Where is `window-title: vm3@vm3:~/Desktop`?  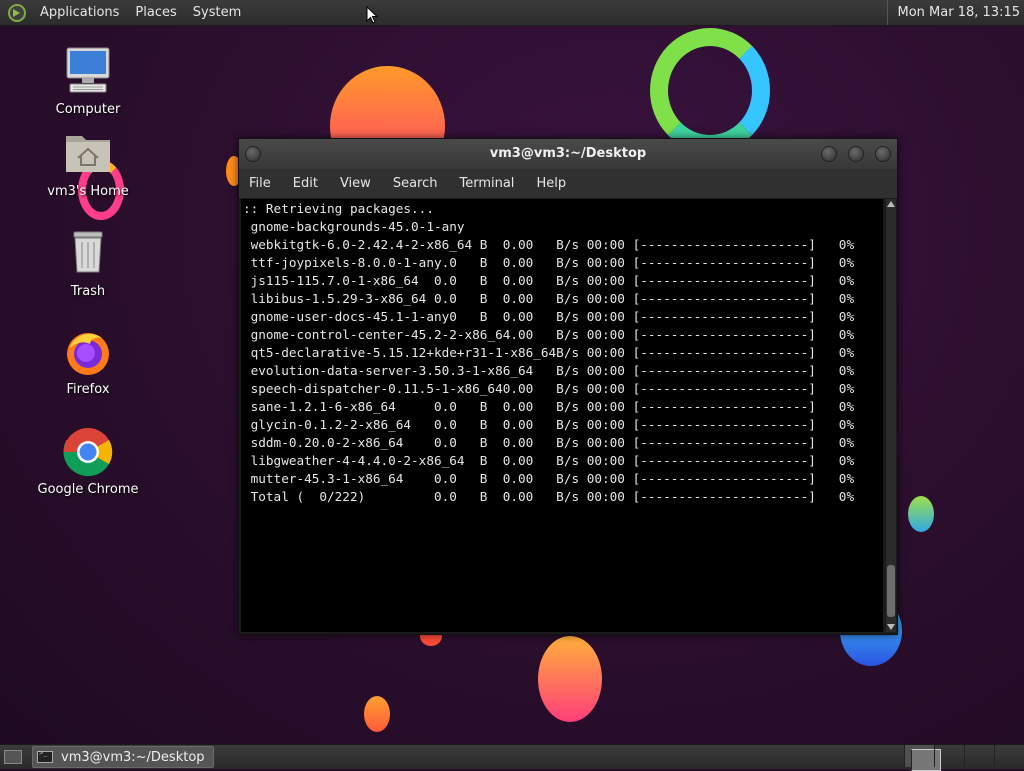 window-title: vm3@vm3:~/Desktop is located at coordinates (568, 153).